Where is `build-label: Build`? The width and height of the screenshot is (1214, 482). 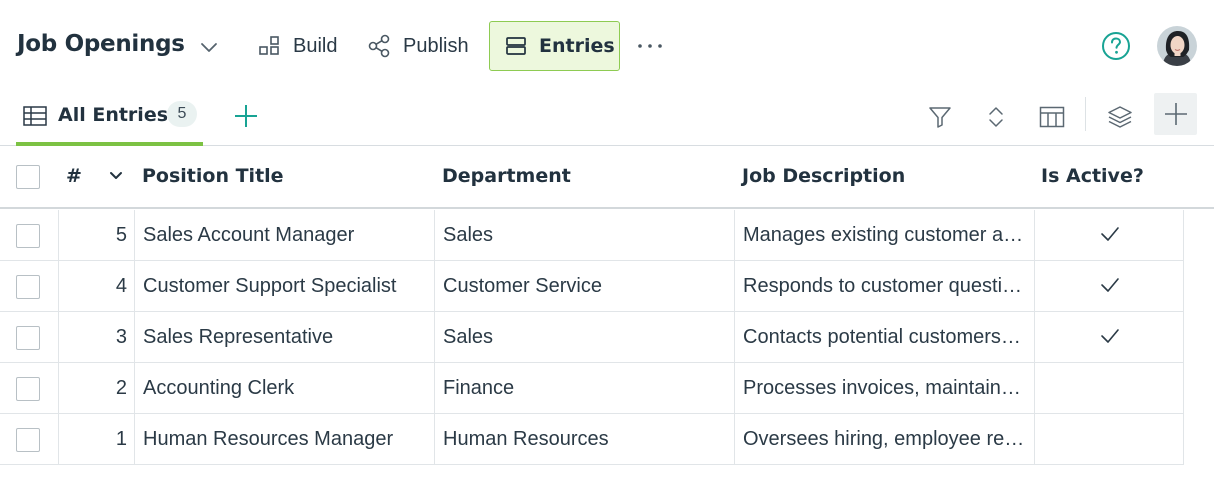
build-label: Build is located at coordinates (315, 45).